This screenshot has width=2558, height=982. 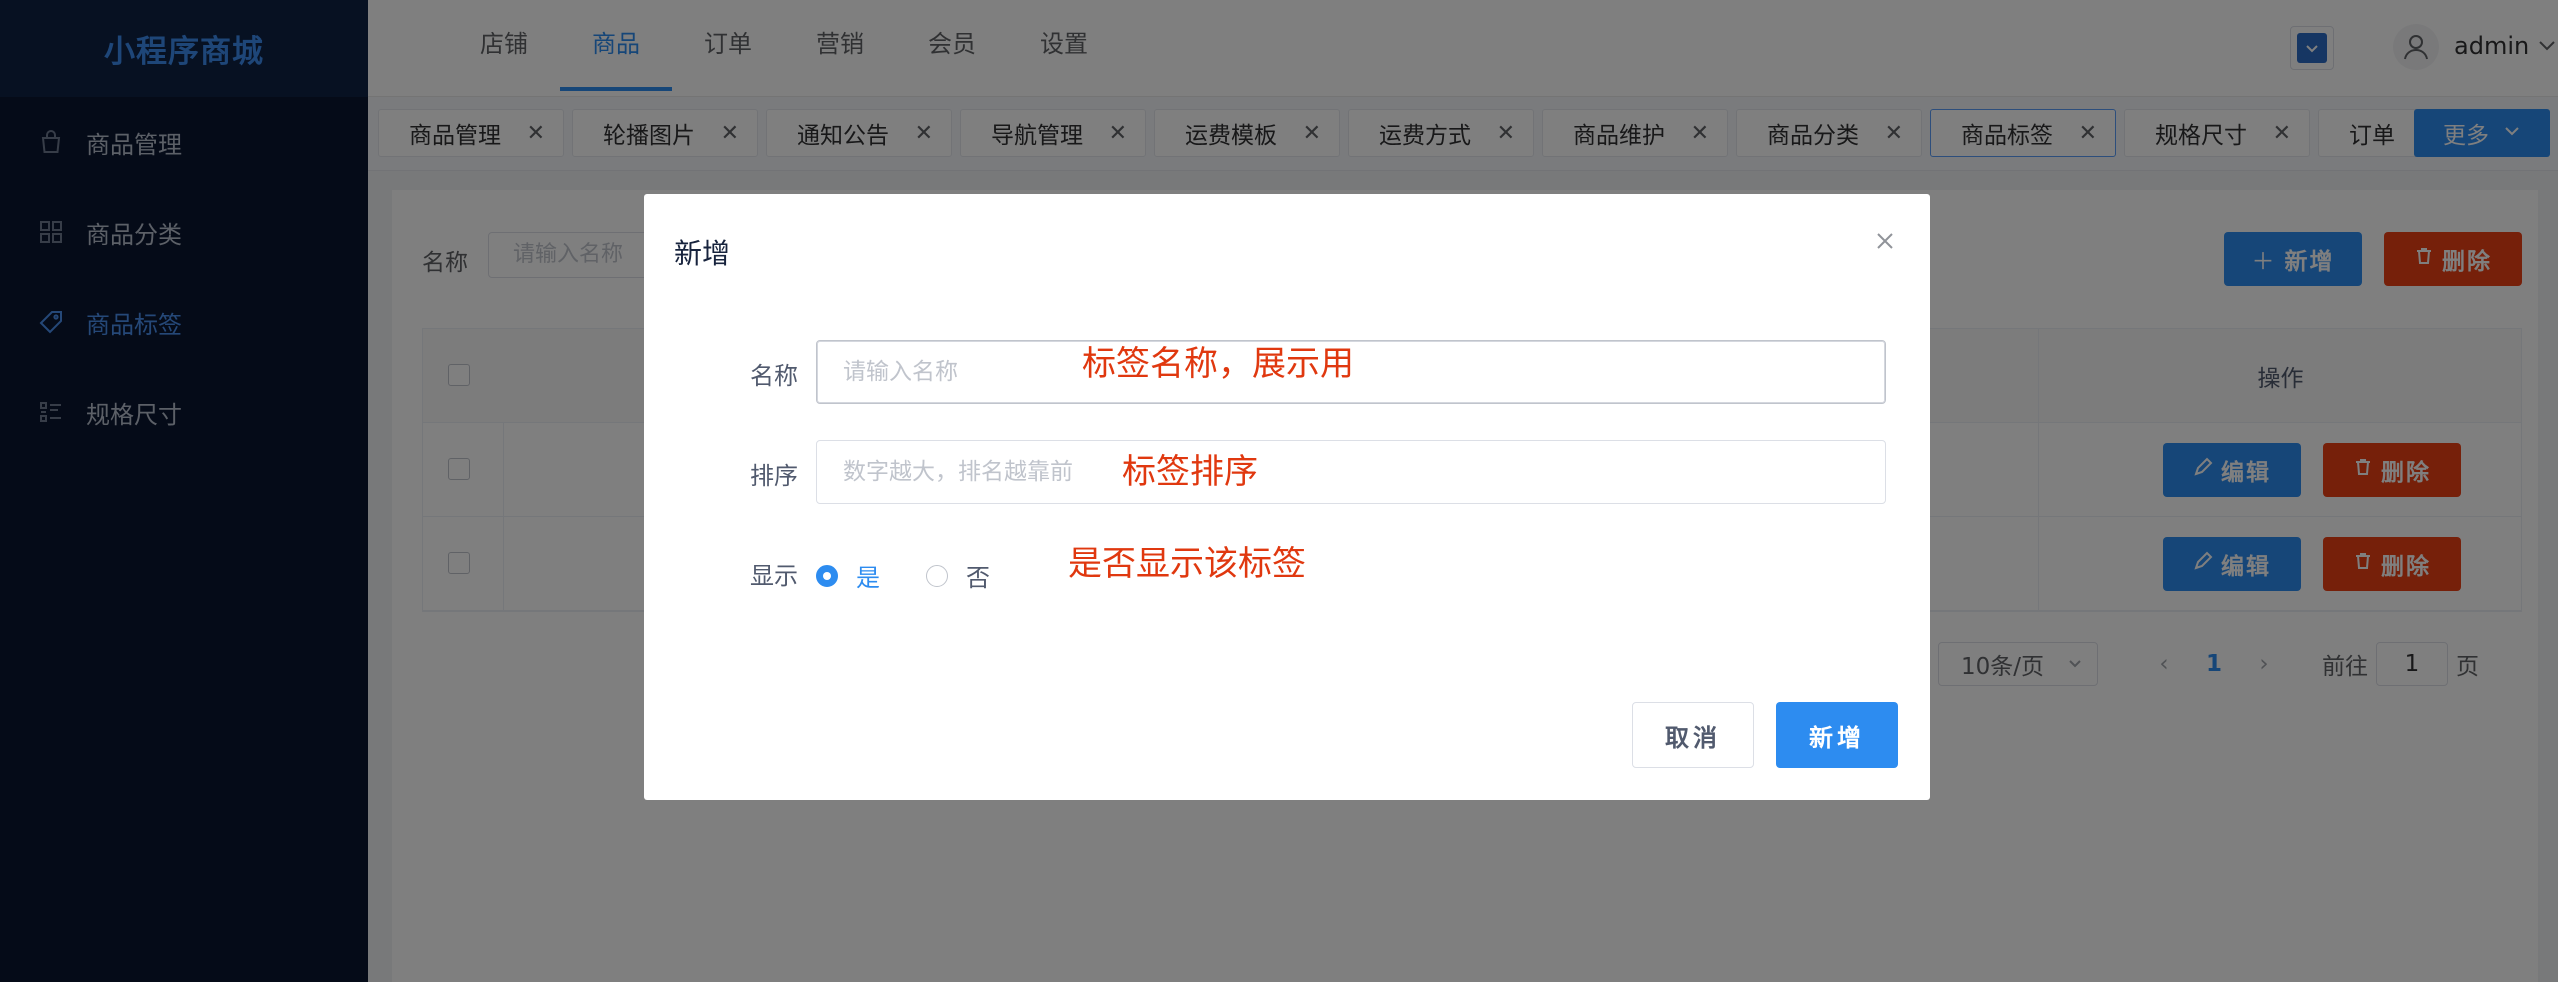 I want to click on name-label: 名称, so click(x=774, y=376).